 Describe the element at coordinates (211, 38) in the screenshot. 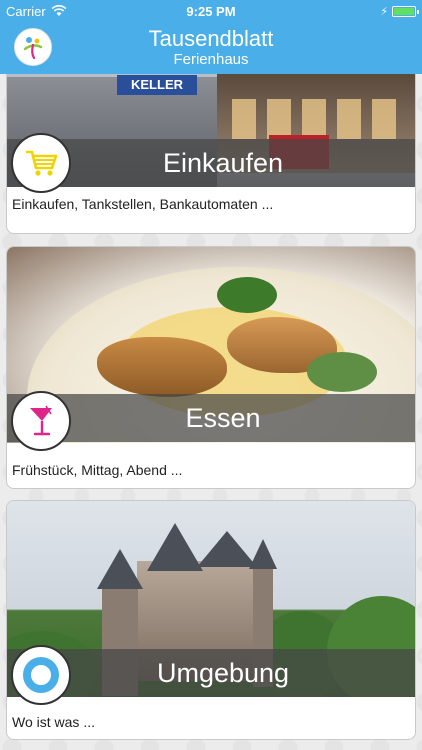

I see `app-title: Tausendblatt` at that location.